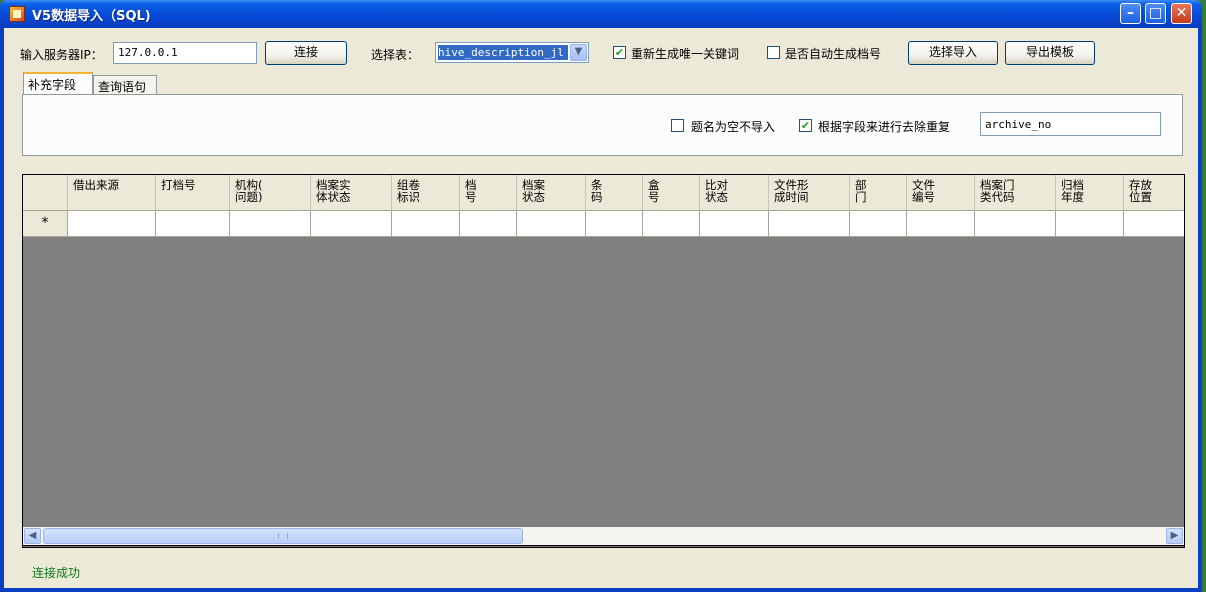  What do you see at coordinates (125, 85) in the screenshot?
I see `tab-query-statement: 查询语句` at bounding box center [125, 85].